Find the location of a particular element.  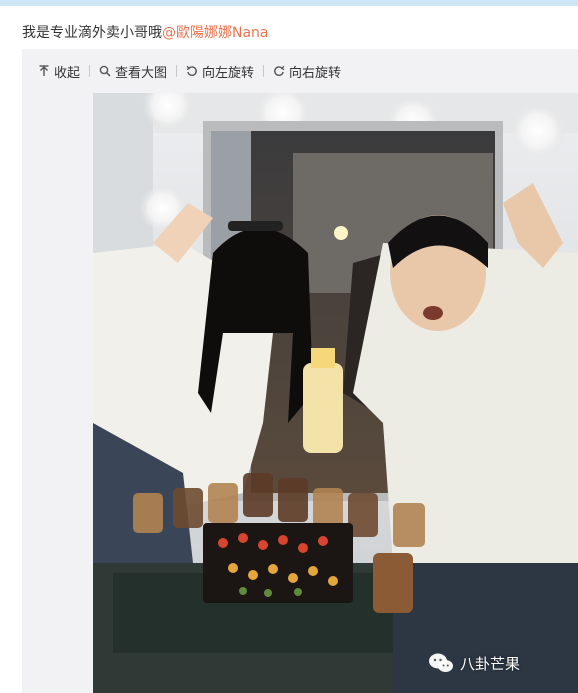

collapse-label: 收起 is located at coordinates (67, 73).